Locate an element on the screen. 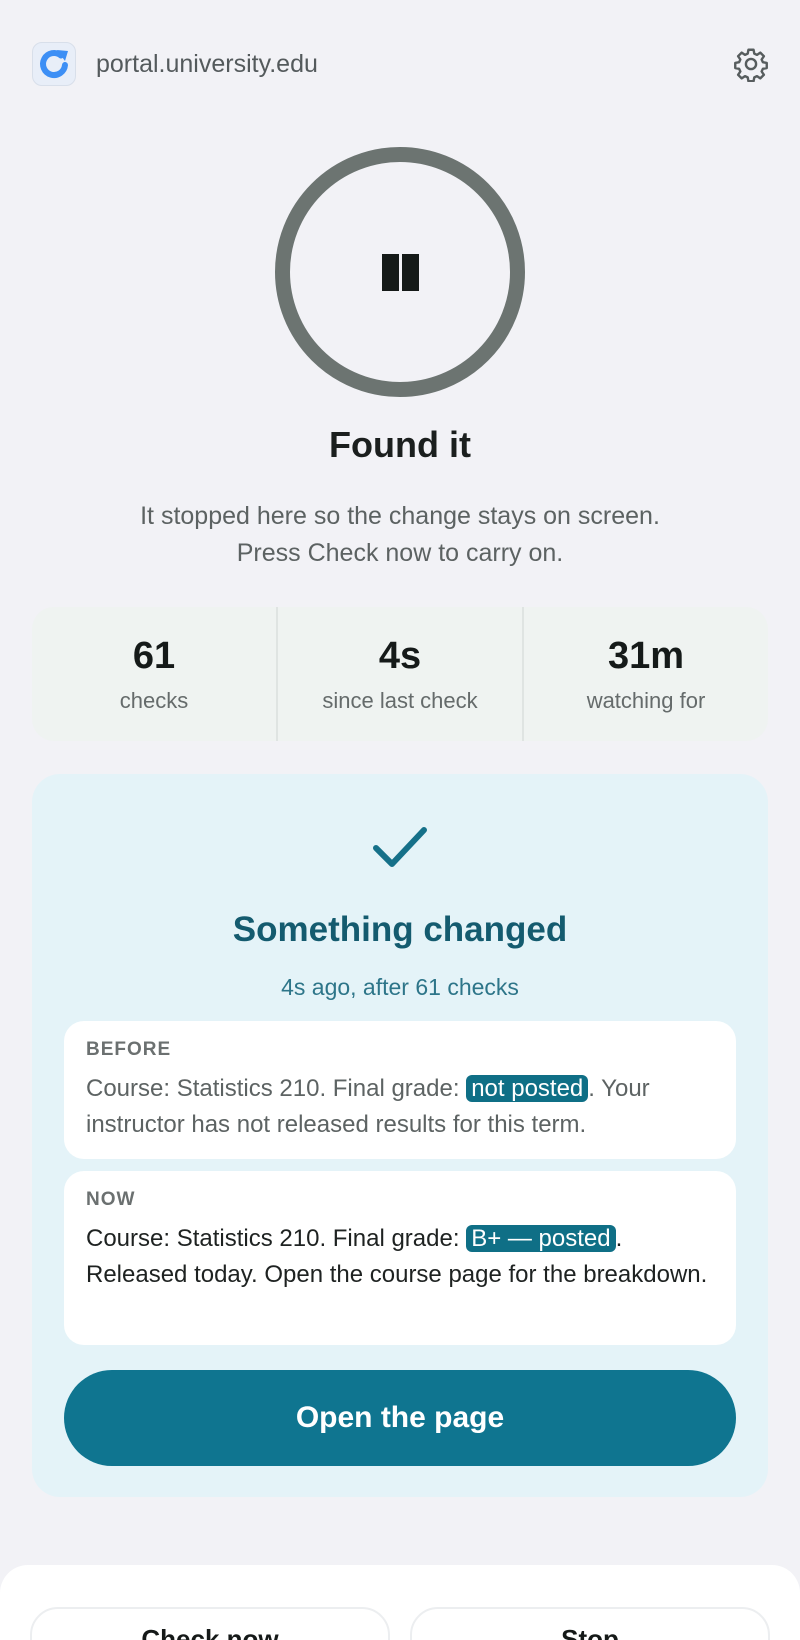 Image resolution: width=800 pixels, height=1640 pixels. refresh-icon is located at coordinates (54, 64).